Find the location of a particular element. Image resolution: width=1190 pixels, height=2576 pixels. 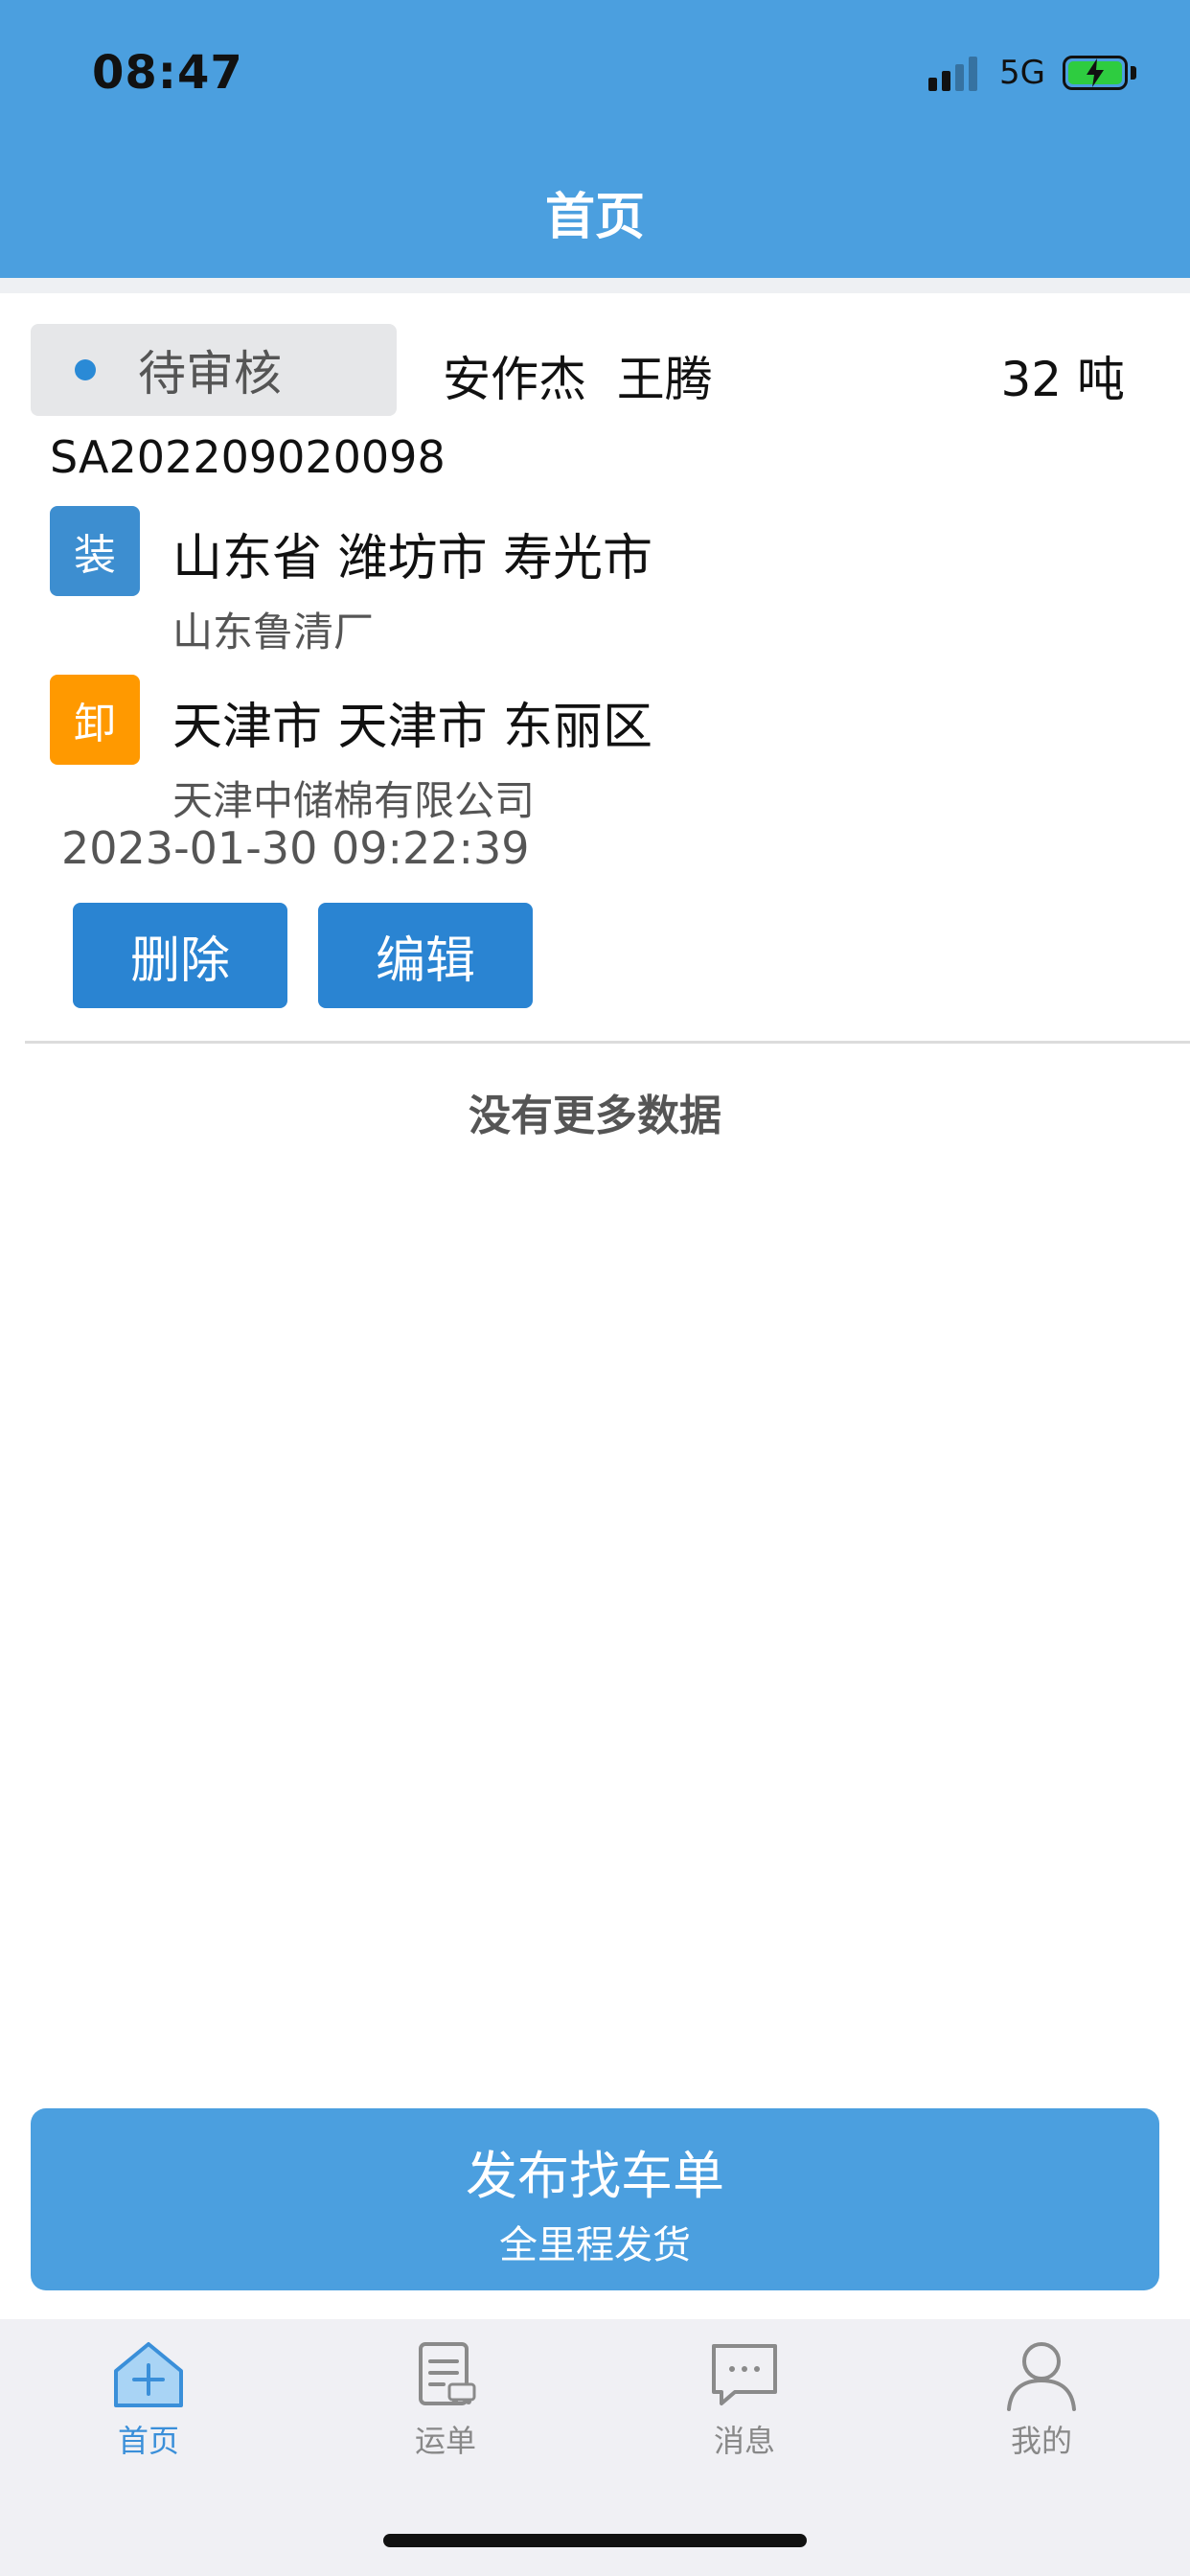

network-label: 5G is located at coordinates (1022, 73).